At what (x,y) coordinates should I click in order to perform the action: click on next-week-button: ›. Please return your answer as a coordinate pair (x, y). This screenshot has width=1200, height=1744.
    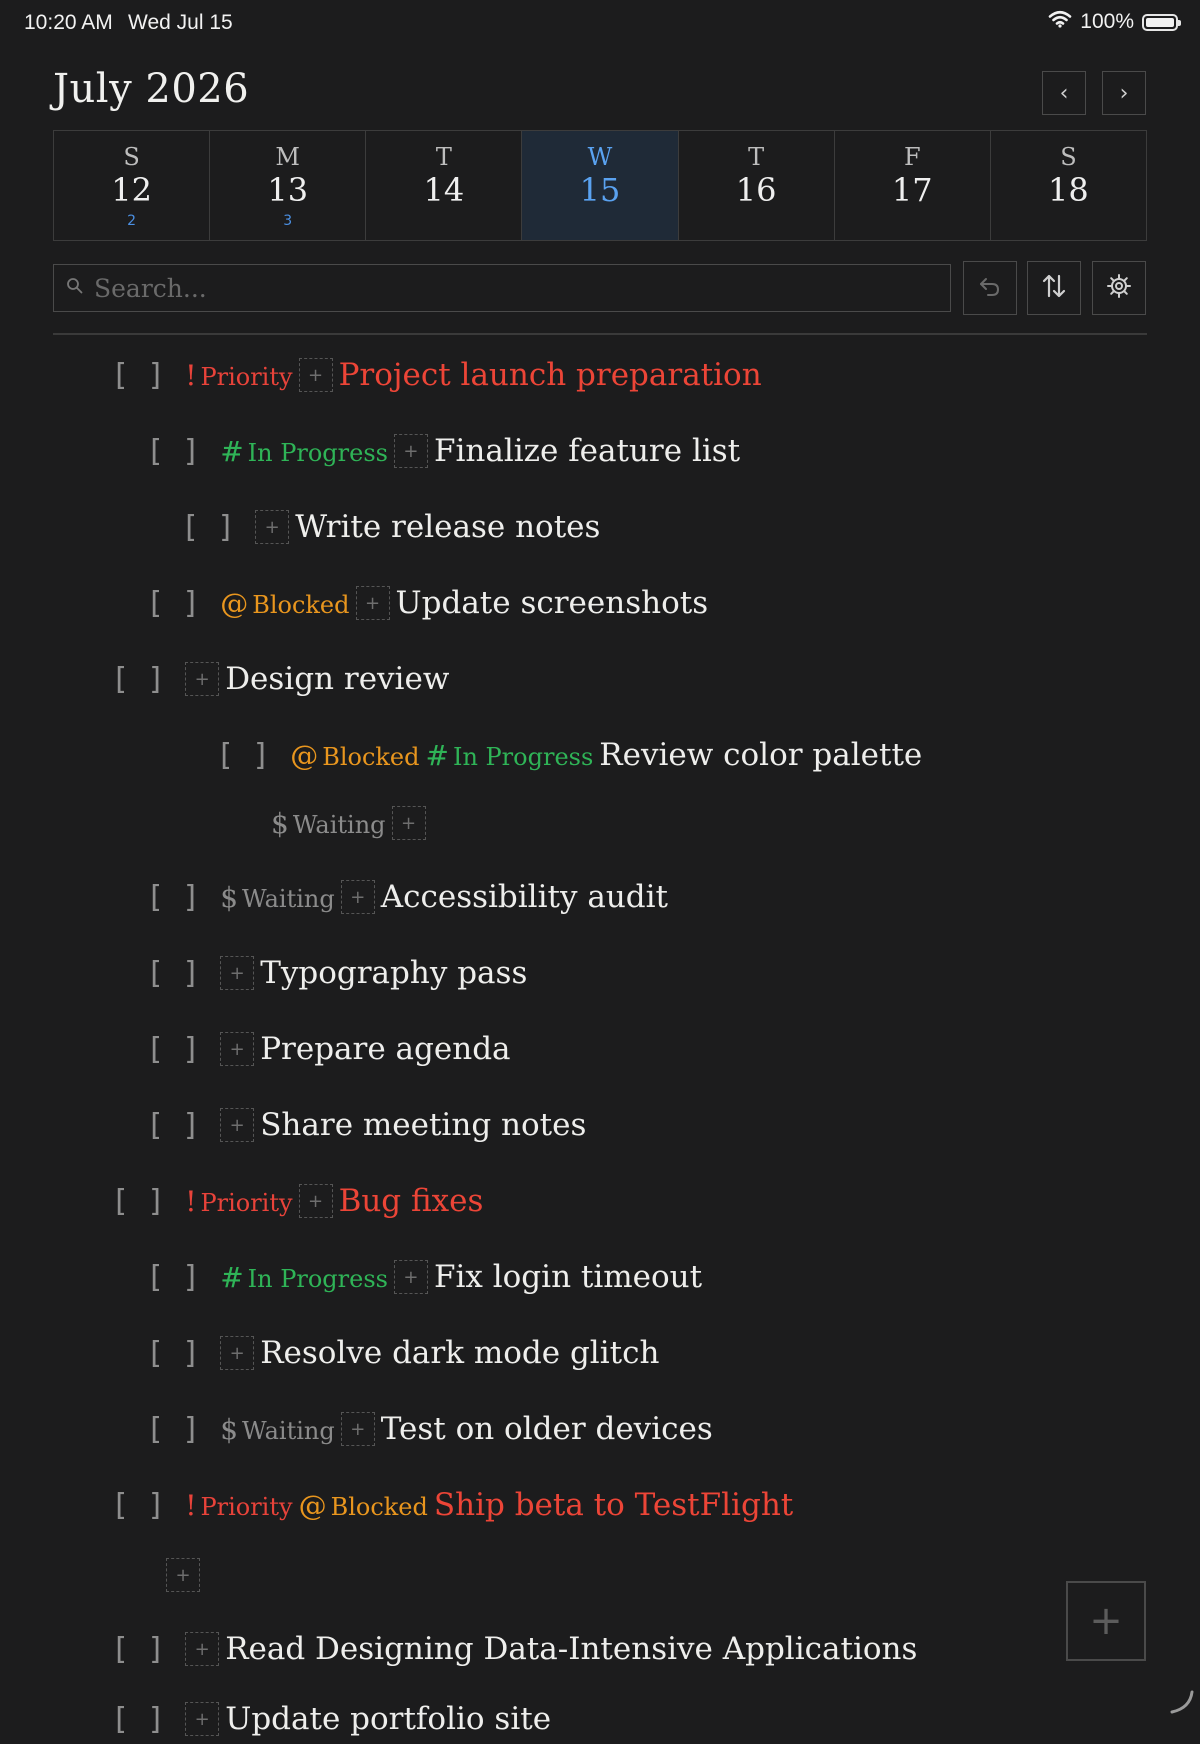
    Looking at the image, I should click on (1124, 93).